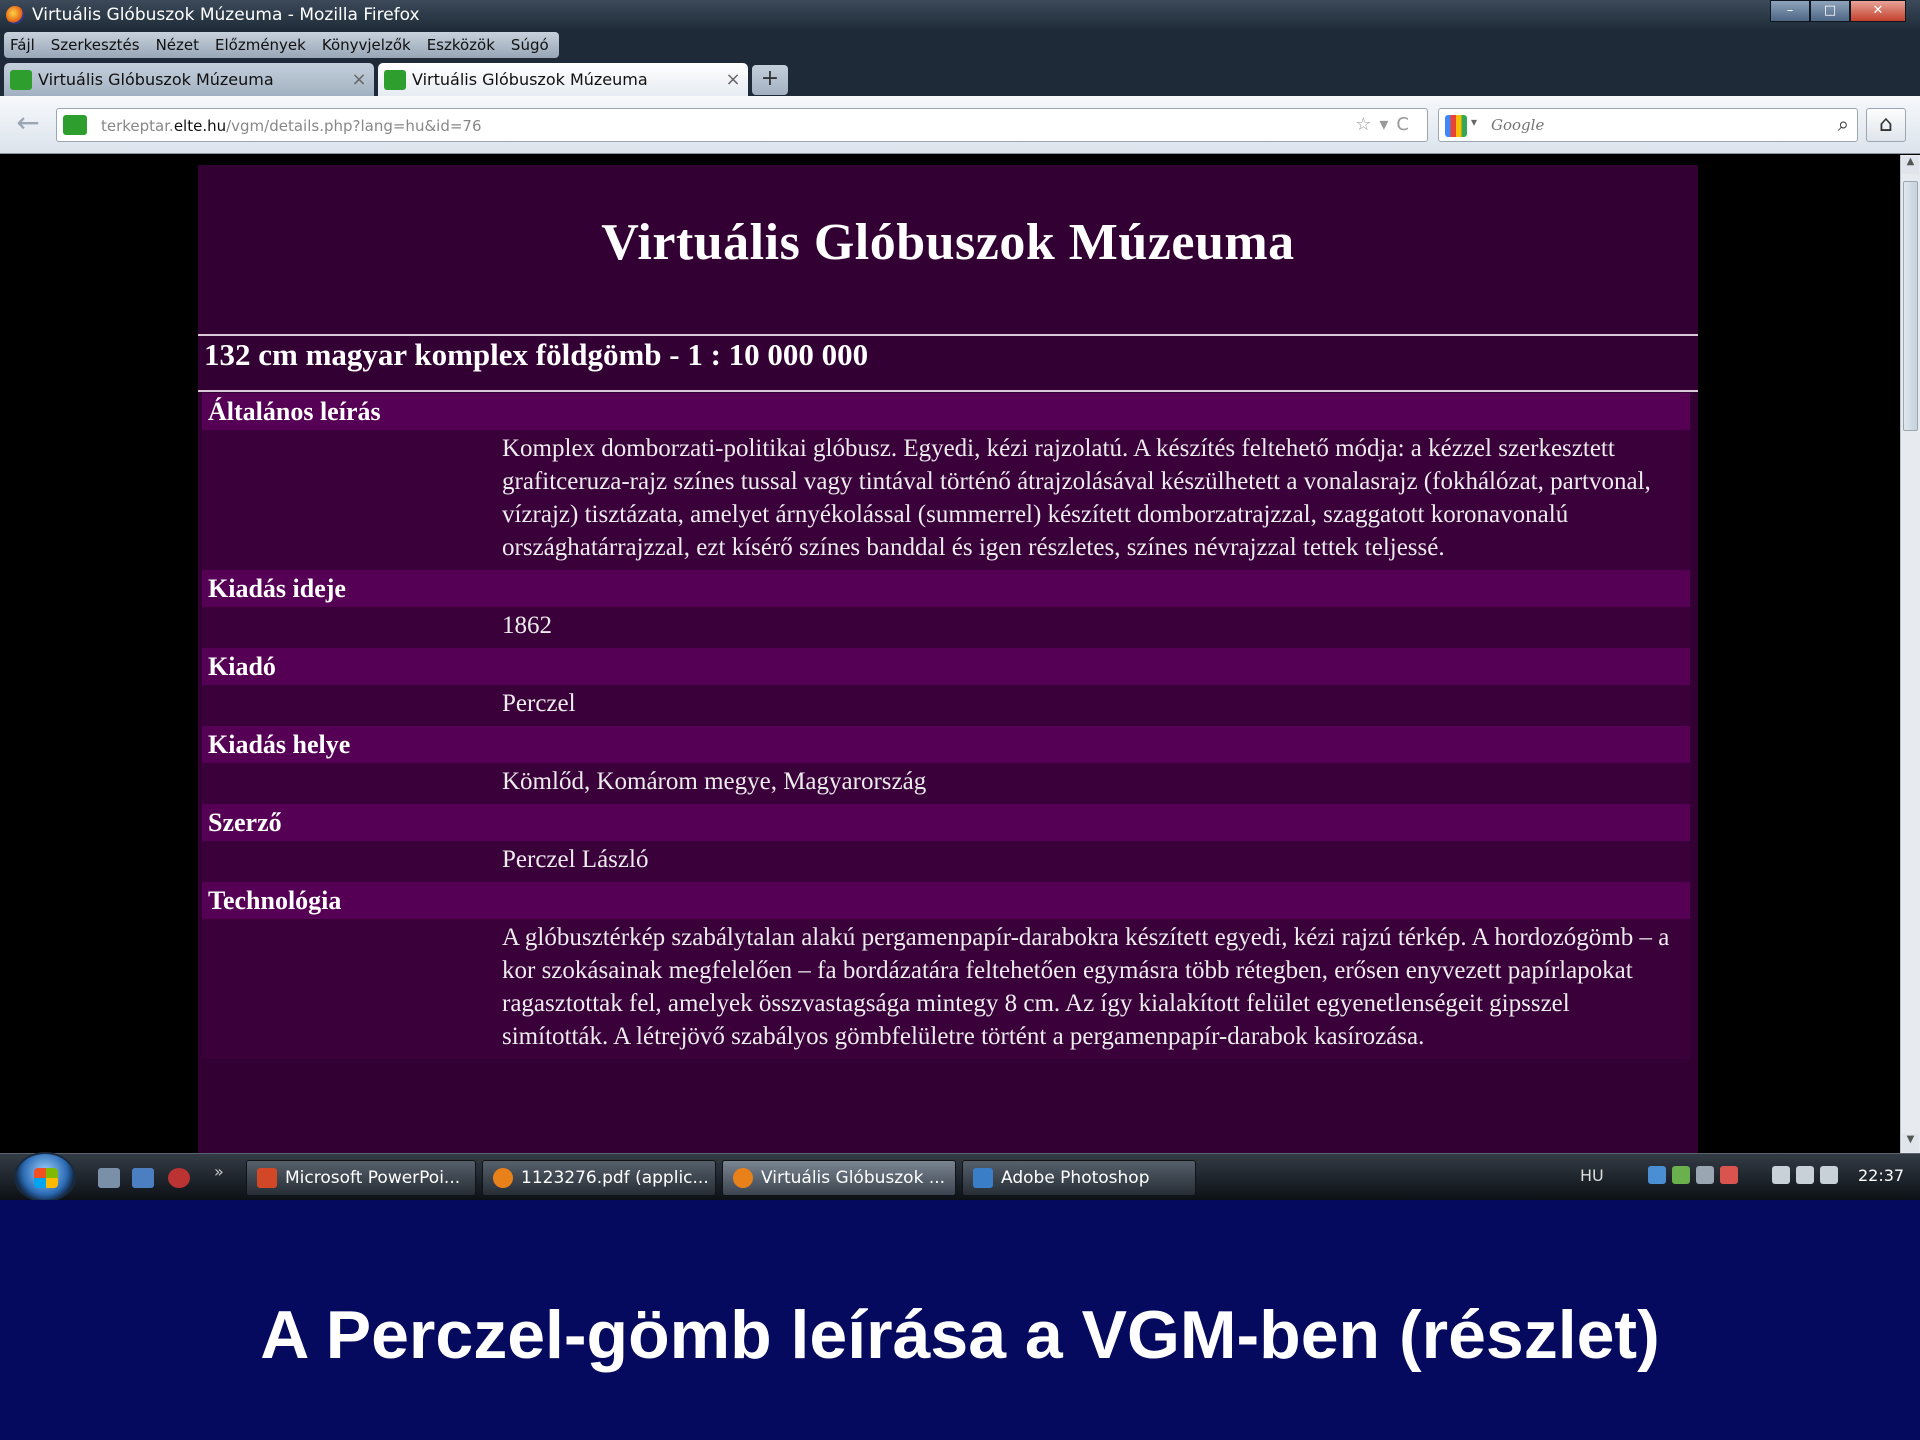  What do you see at coordinates (1910, 654) in the screenshot?
I see `vertical-scrollbar: ▲ ▼` at bounding box center [1910, 654].